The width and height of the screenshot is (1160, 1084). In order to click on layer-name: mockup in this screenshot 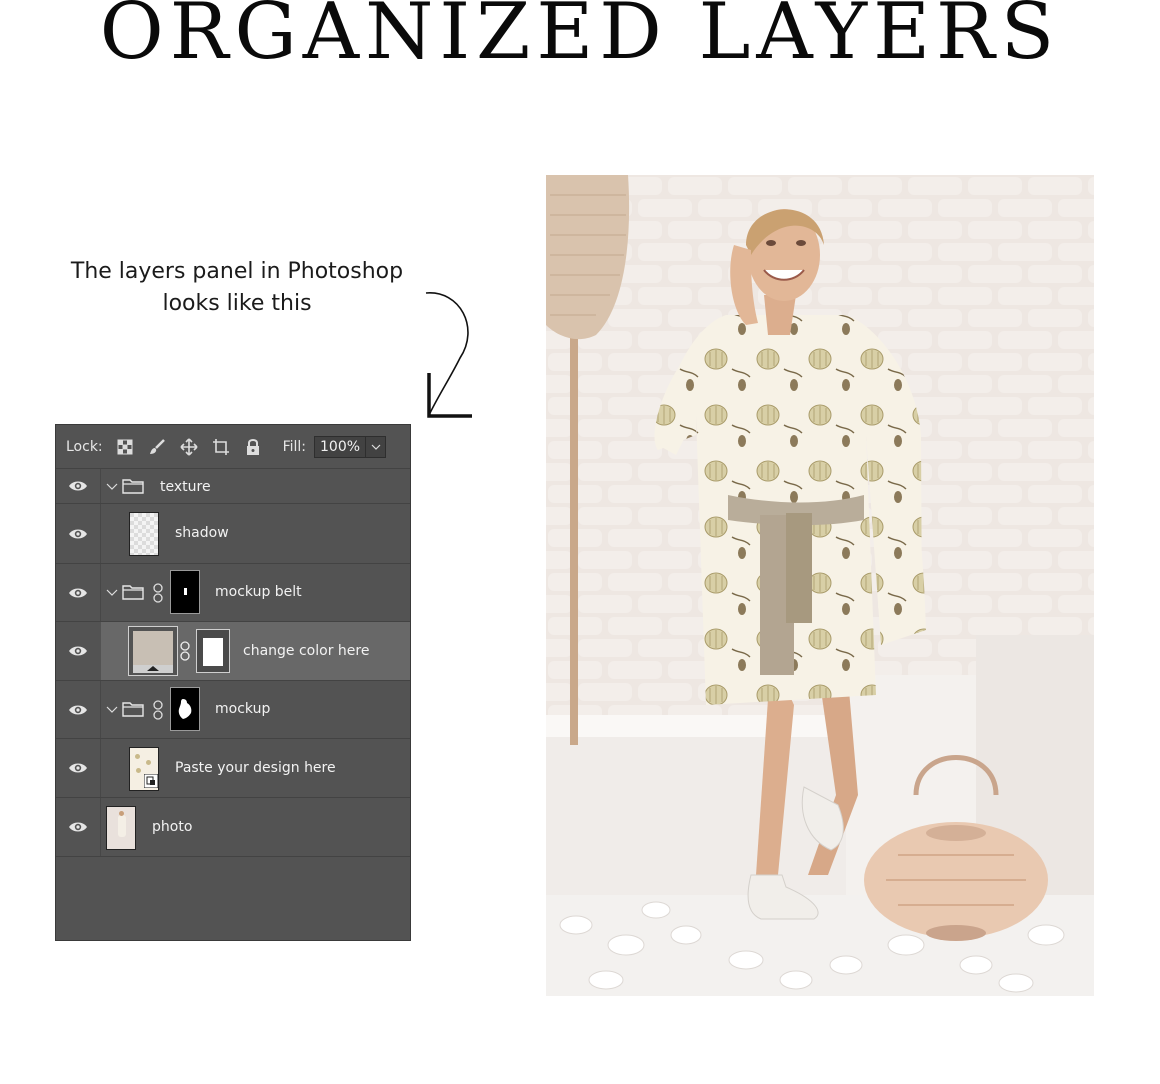, I will do `click(243, 709)`.